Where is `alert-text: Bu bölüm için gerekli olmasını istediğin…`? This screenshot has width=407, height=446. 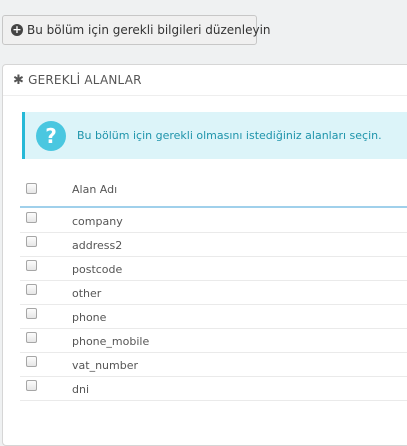
alert-text: Bu bölüm için gerekli olmasını istediğin… is located at coordinates (229, 135).